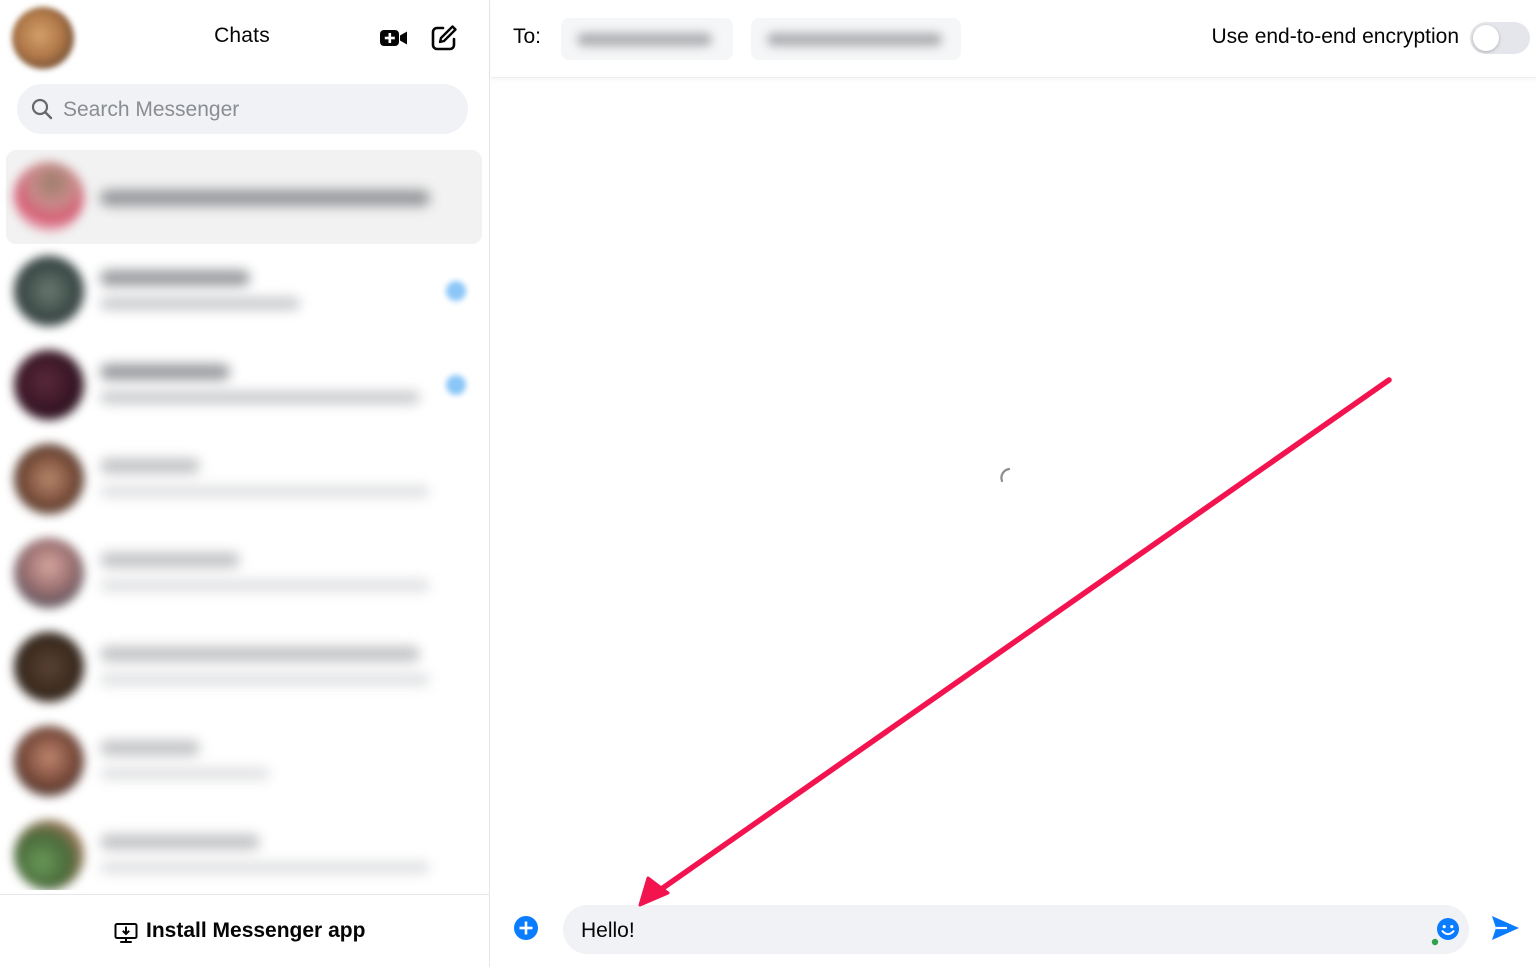 This screenshot has height=967, width=1536. I want to click on search-input, so click(263, 110).